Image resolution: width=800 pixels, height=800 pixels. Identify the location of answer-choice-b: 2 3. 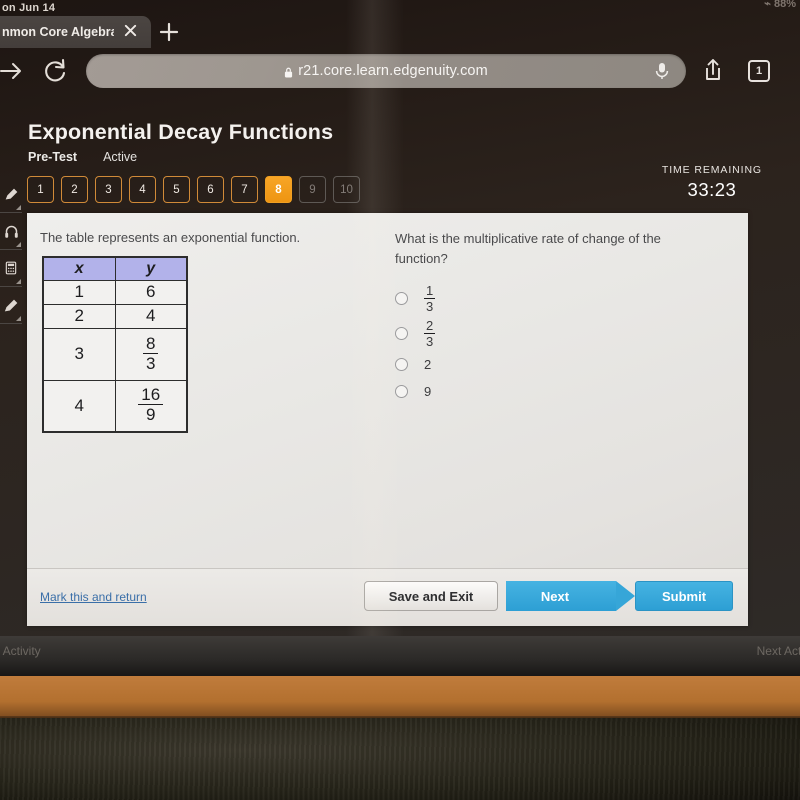
(415, 333).